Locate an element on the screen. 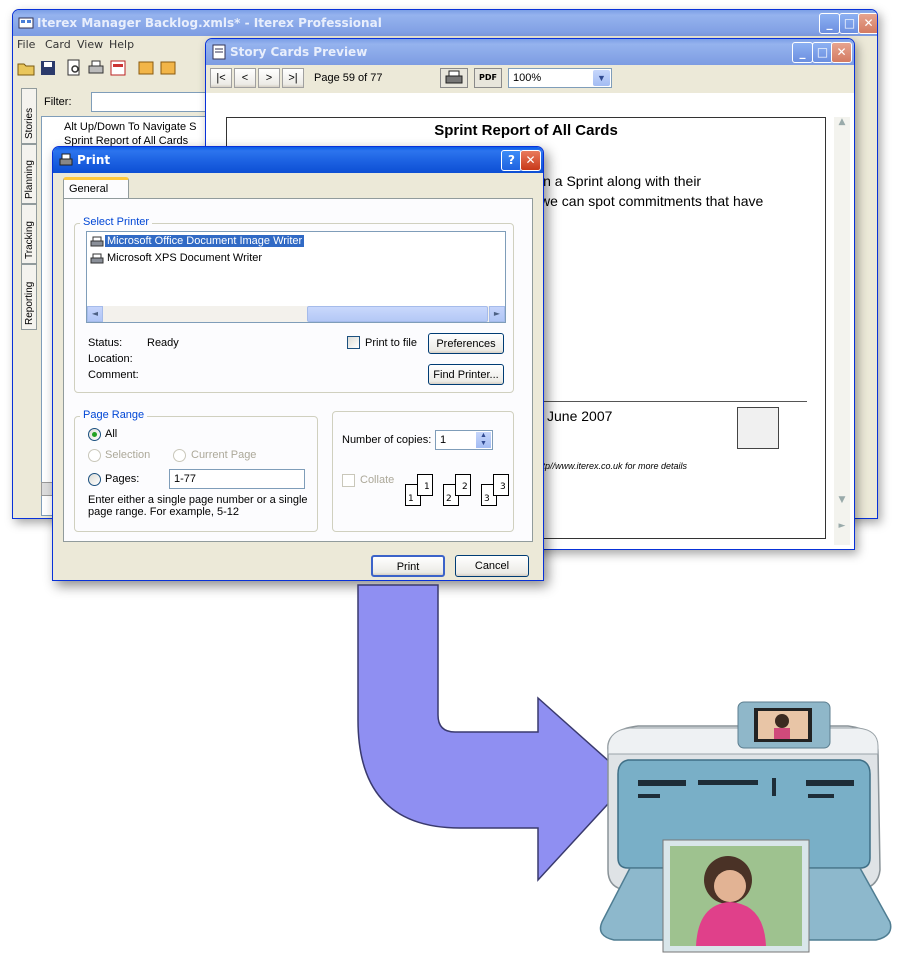 This screenshot has height=974, width=920. scroll-up-icon: ▲ is located at coordinates (842, 125).